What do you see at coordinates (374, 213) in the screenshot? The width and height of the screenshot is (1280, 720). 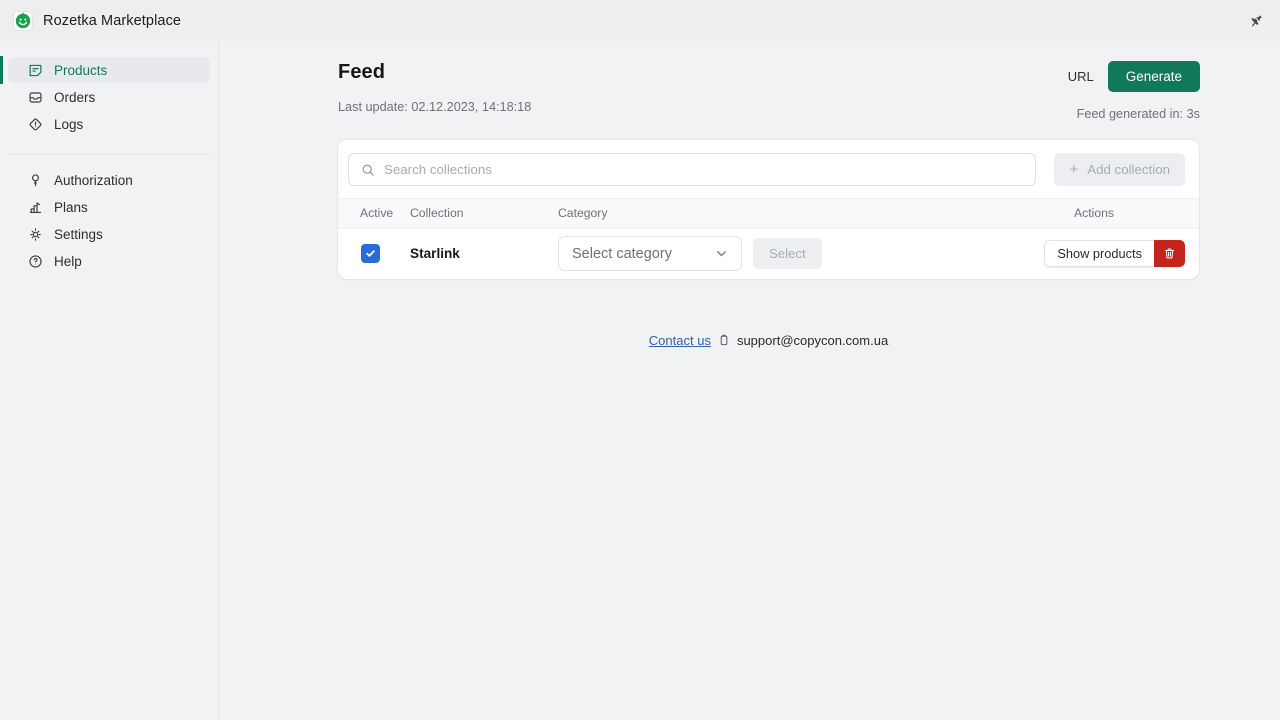 I see `column-header-active: Active` at bounding box center [374, 213].